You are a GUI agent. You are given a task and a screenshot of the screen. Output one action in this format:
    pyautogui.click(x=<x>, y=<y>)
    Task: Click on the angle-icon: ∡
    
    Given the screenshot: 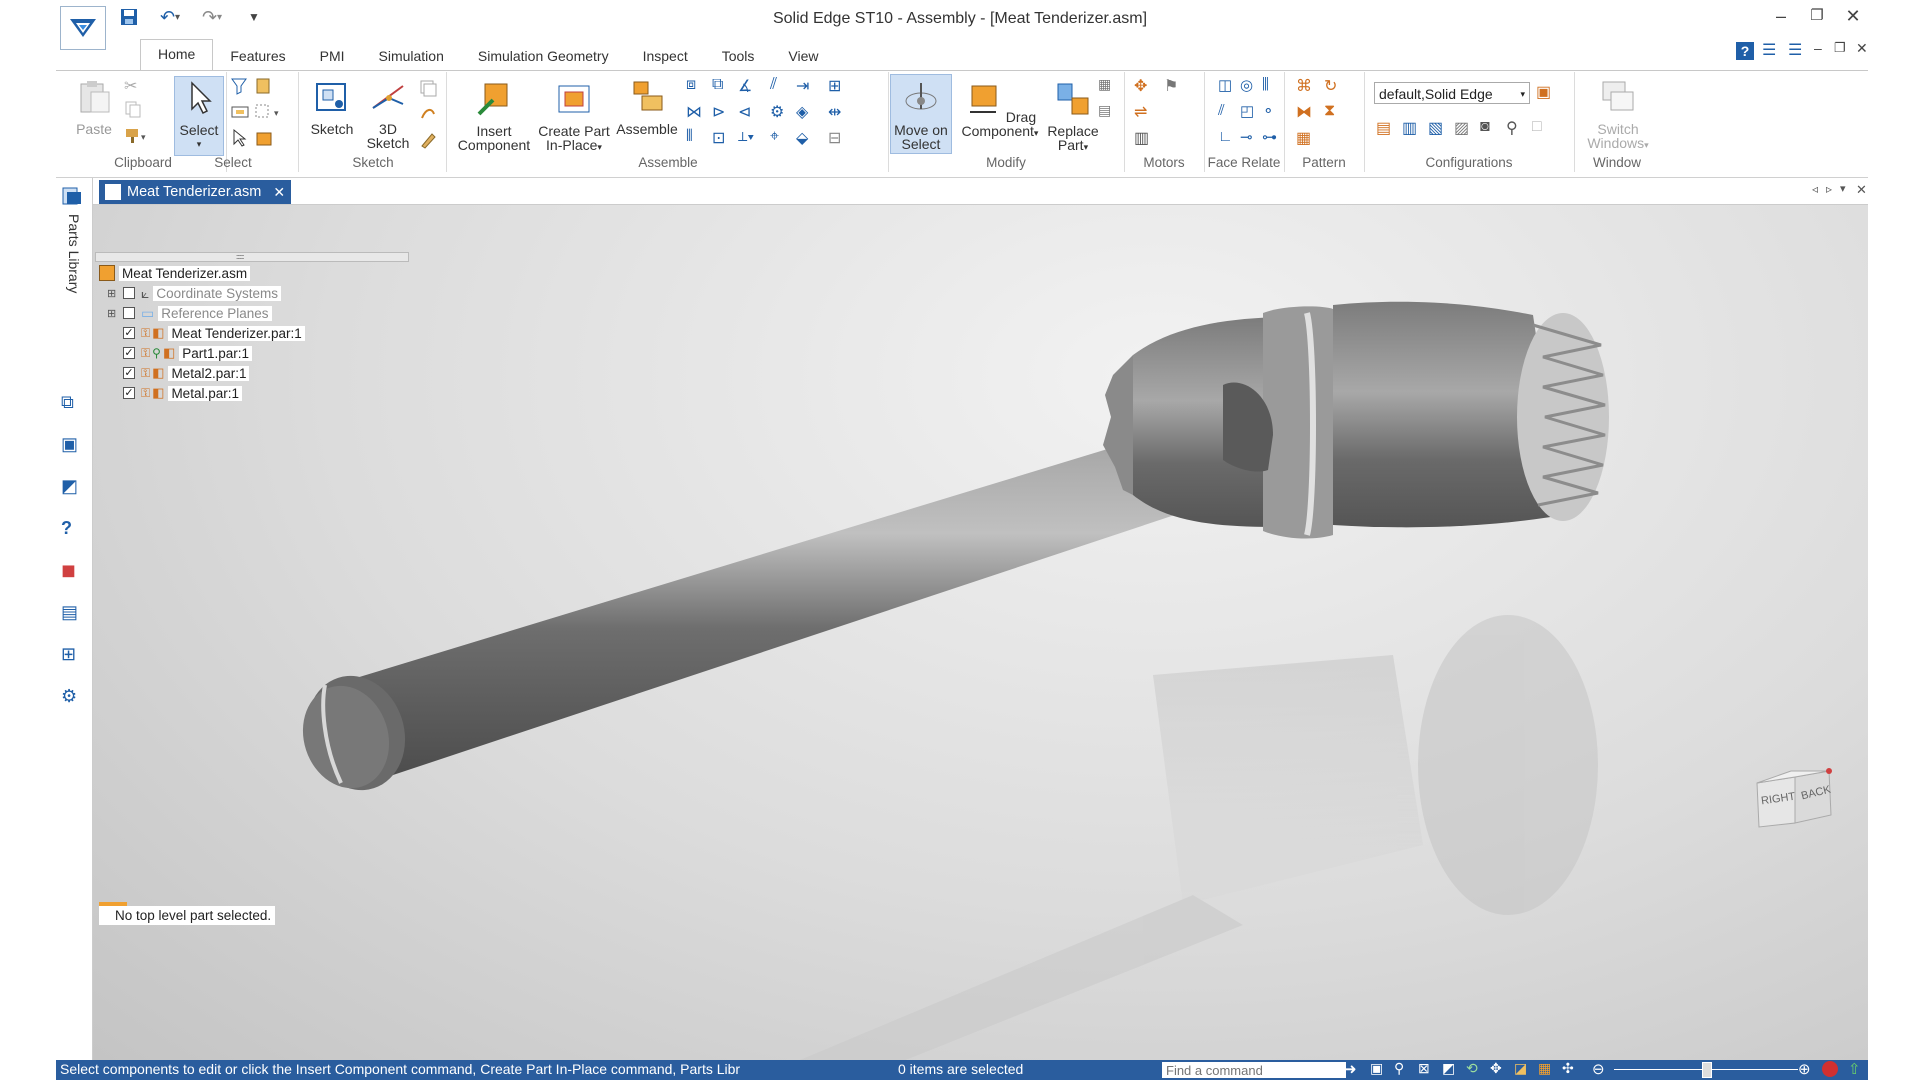 What is the action you would take?
    pyautogui.click(x=748, y=86)
    